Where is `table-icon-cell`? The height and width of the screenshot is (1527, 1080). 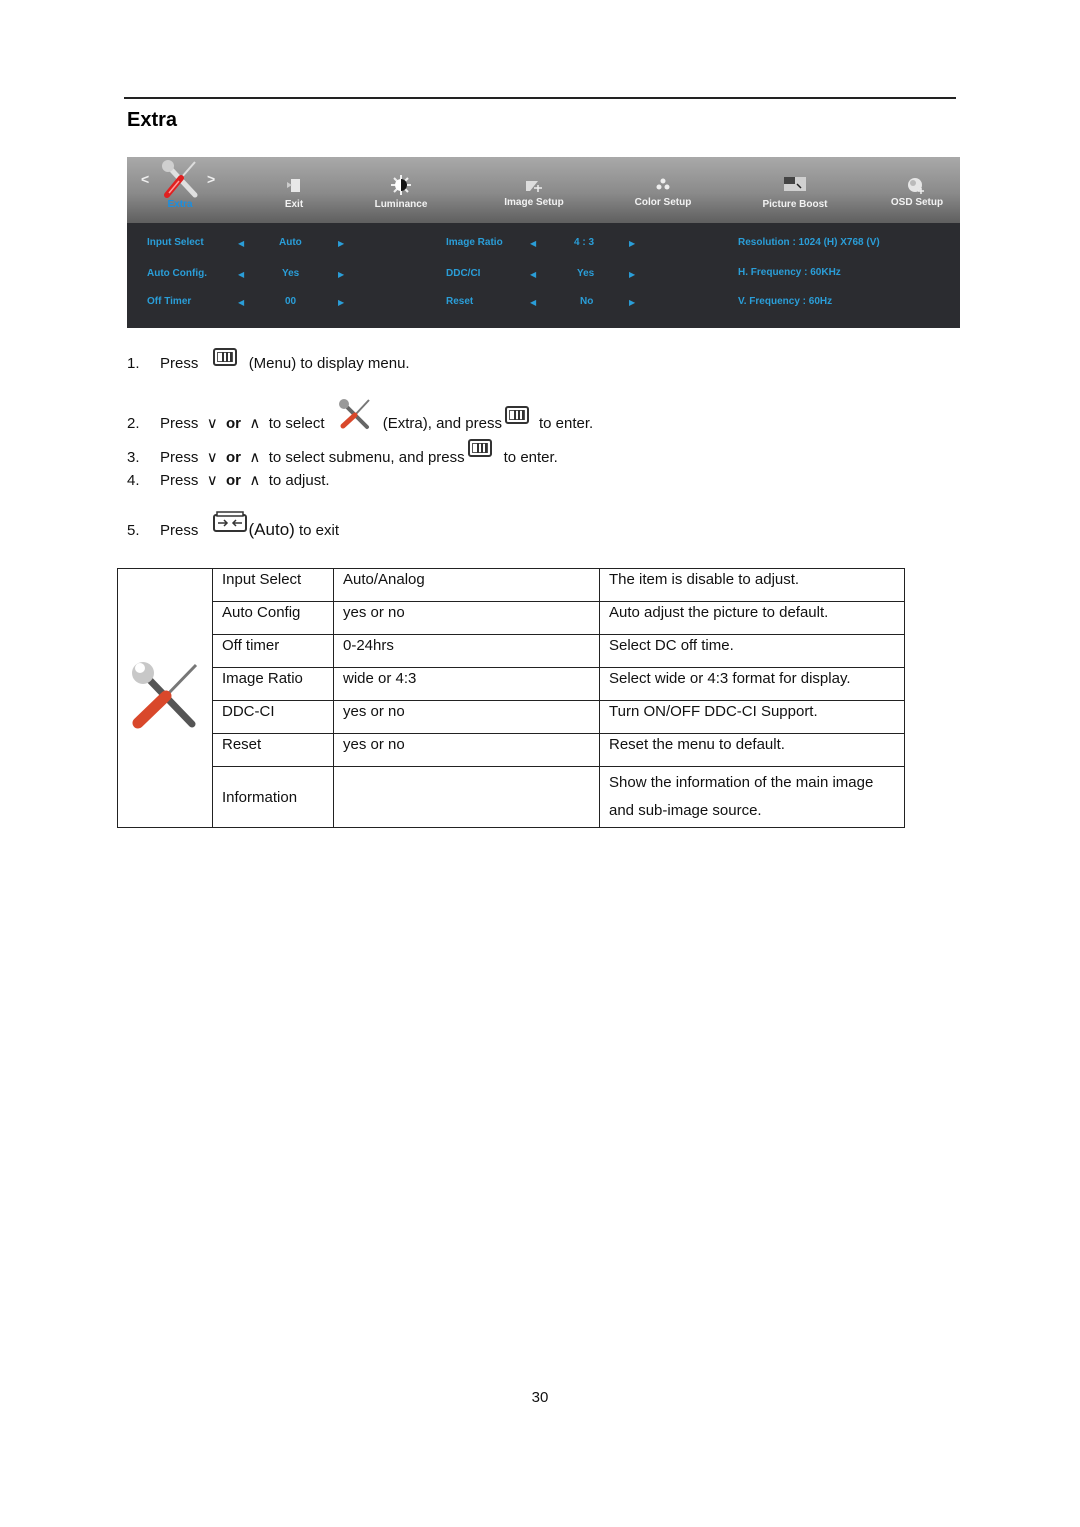 table-icon-cell is located at coordinates (165, 698).